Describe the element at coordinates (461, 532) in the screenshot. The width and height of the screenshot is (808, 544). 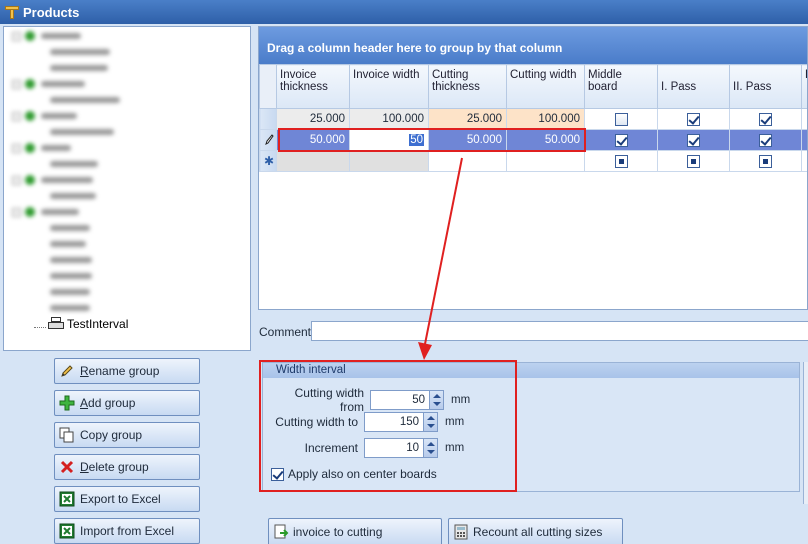
I see `calculator-icon` at that location.